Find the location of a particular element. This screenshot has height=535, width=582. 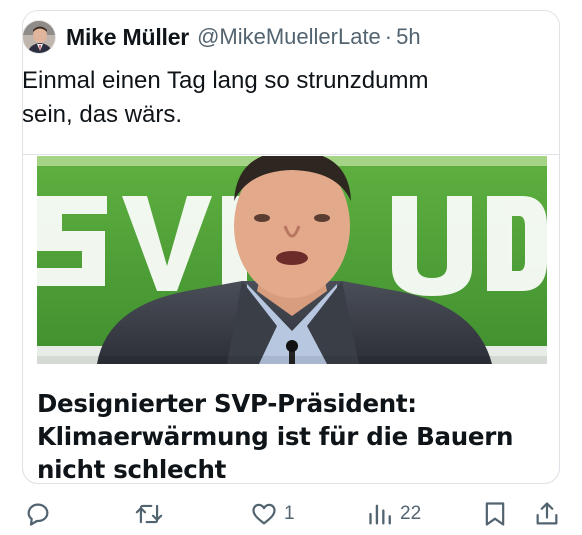

tweet-timestamp: 5h is located at coordinates (408, 37).